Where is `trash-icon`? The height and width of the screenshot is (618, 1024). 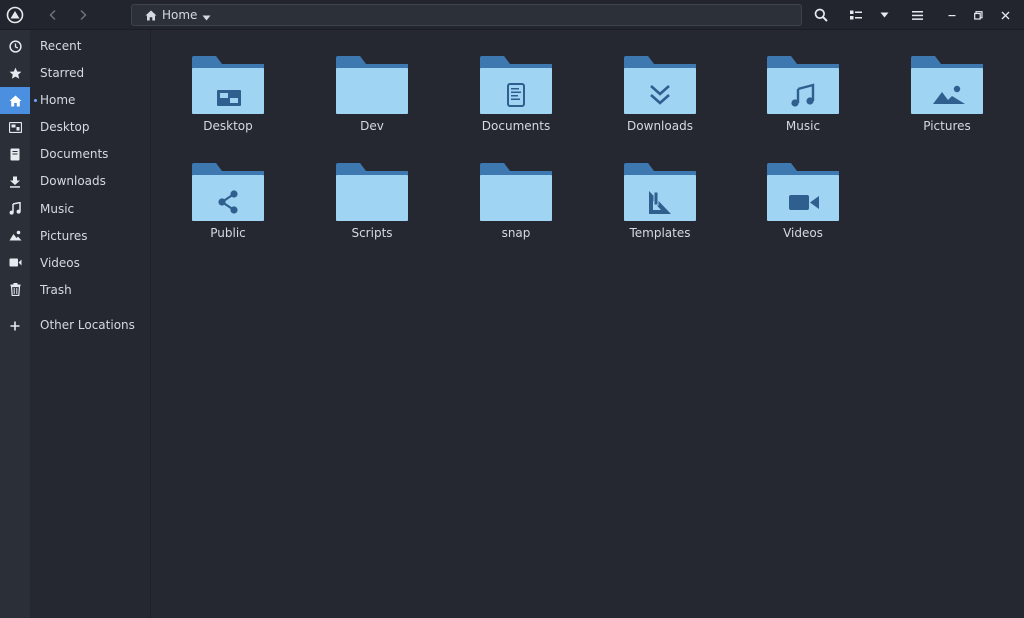
trash-icon is located at coordinates (15, 289).